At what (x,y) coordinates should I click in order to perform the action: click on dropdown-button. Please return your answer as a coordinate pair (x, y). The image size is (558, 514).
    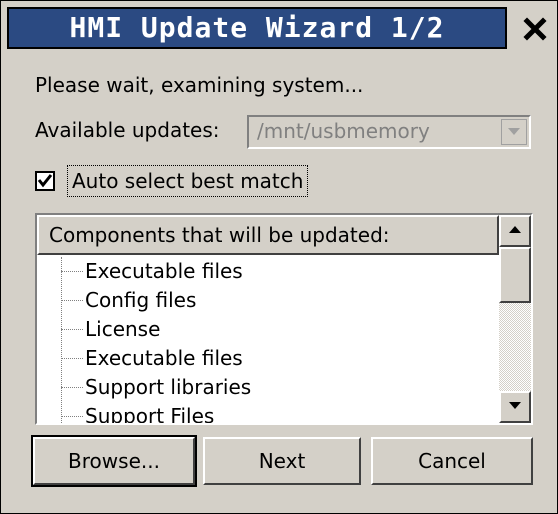
    Looking at the image, I should click on (514, 132).